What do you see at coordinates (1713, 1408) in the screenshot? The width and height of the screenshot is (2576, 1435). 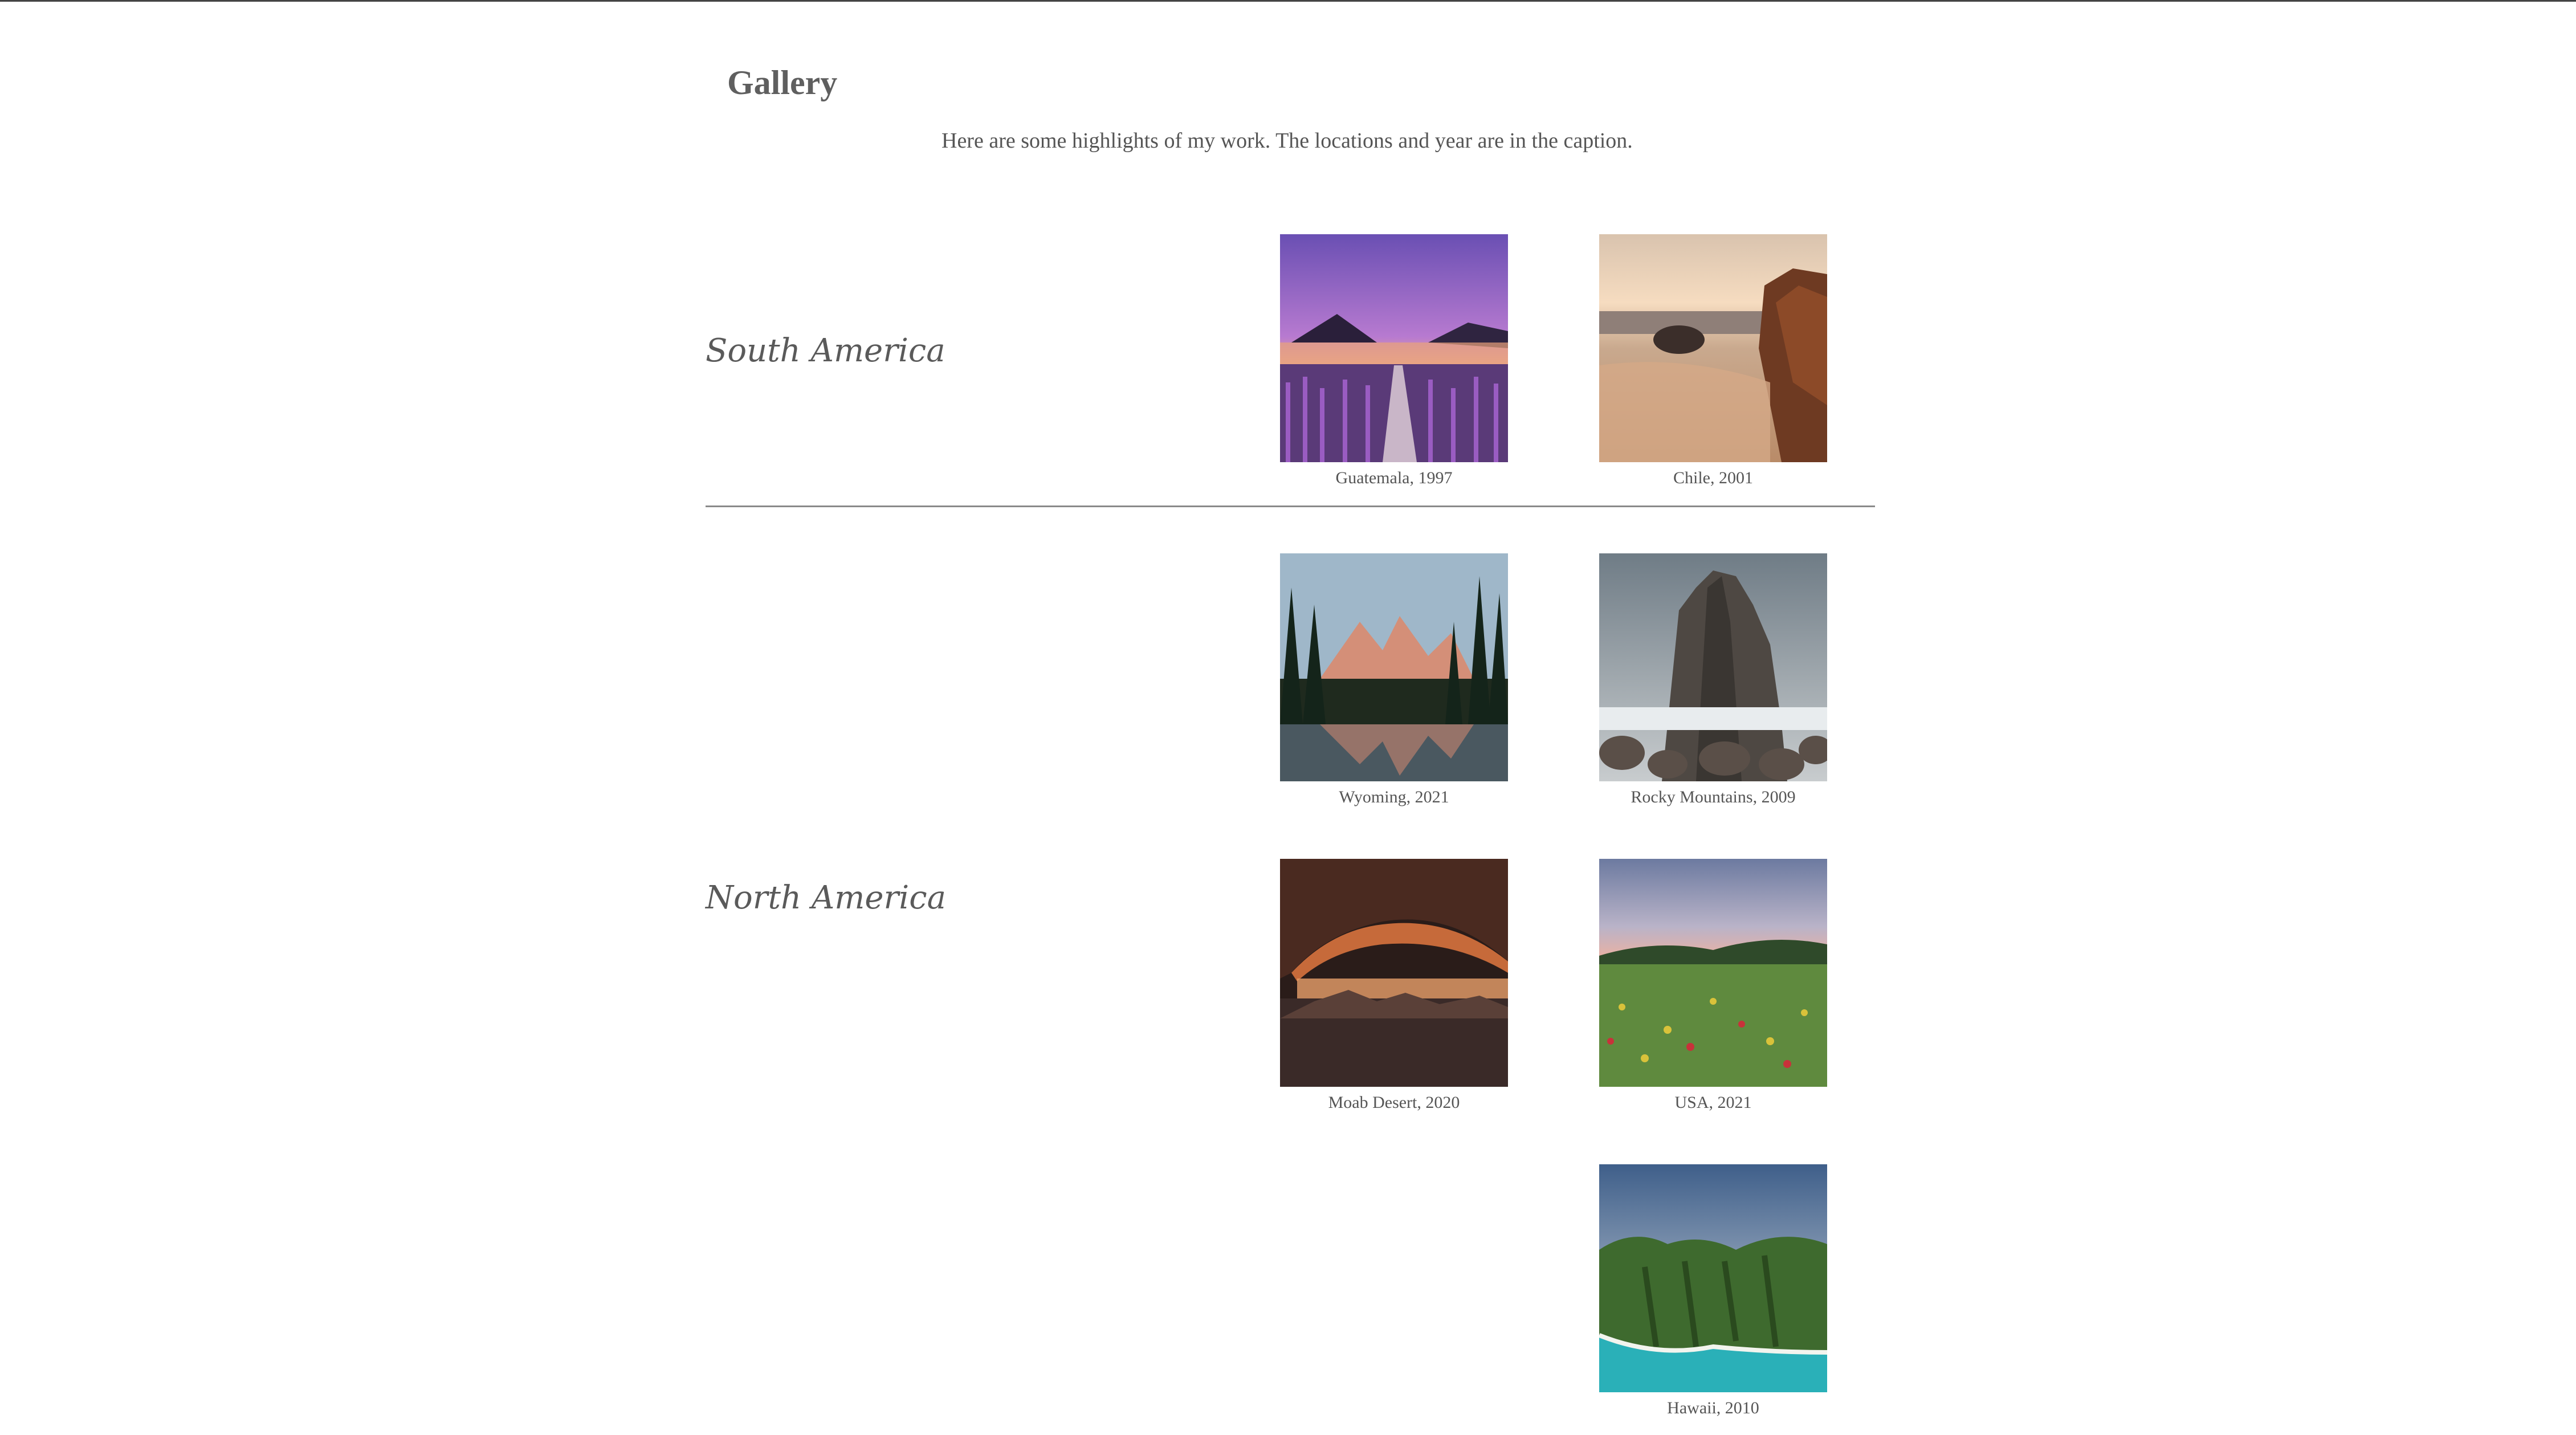 I see `photo-caption: Hawaii, 2010` at bounding box center [1713, 1408].